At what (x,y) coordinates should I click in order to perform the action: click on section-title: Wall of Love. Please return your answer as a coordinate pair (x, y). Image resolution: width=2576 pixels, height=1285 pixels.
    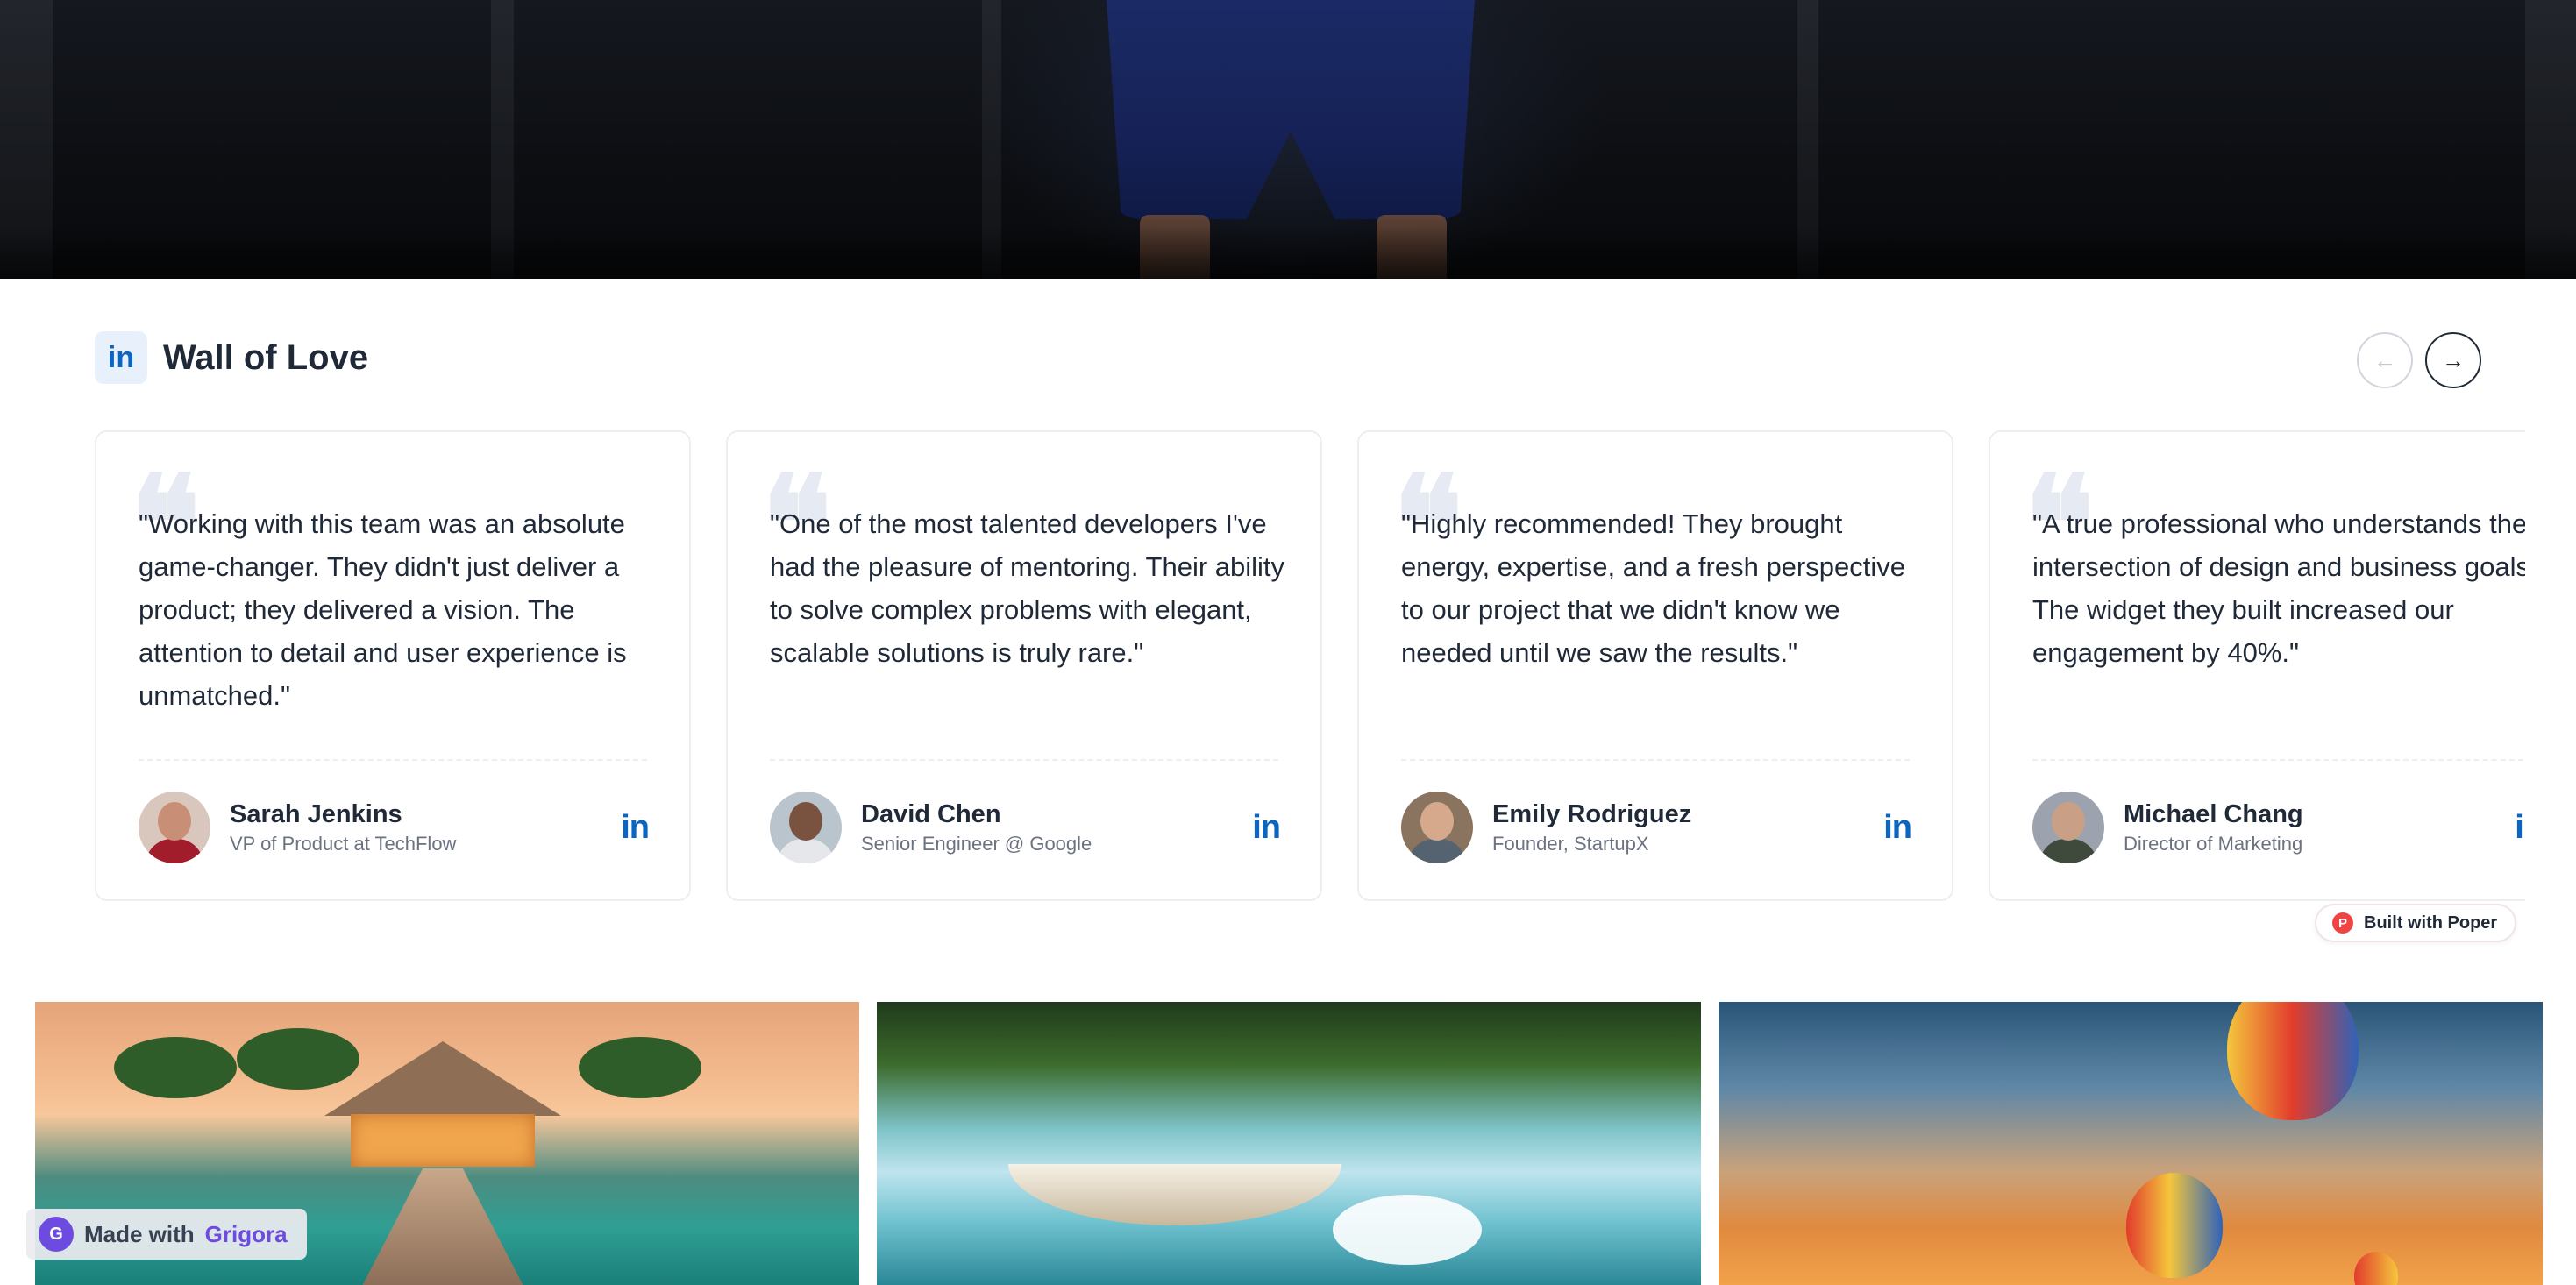
    Looking at the image, I should click on (266, 357).